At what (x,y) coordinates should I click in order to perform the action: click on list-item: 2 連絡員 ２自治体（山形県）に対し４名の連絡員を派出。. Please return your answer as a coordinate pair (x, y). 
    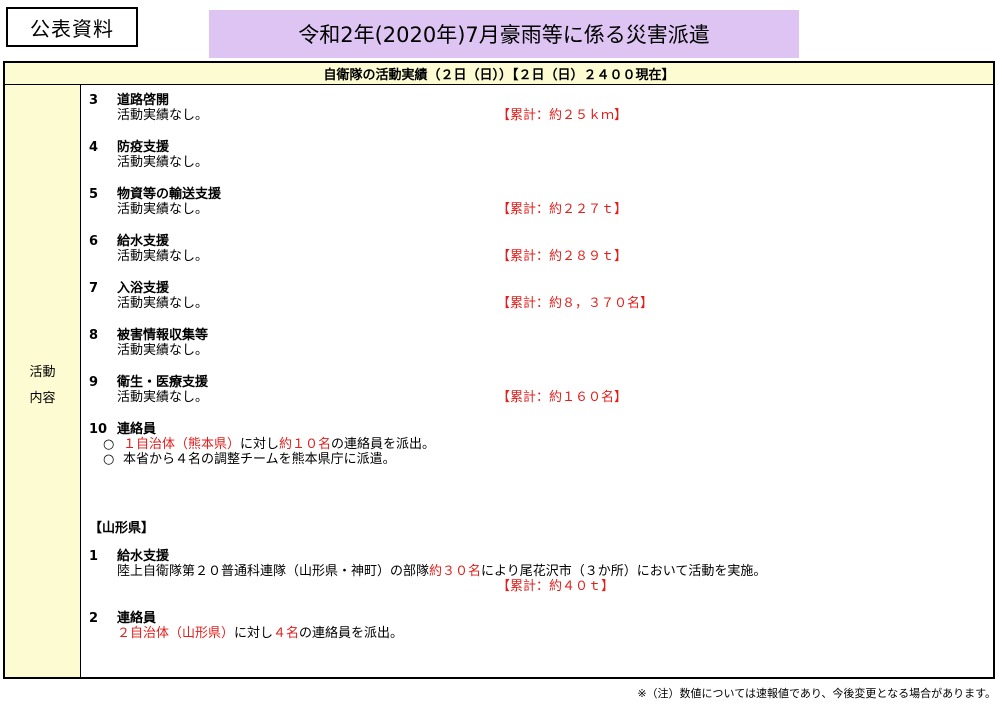
    Looking at the image, I should click on (534, 626).